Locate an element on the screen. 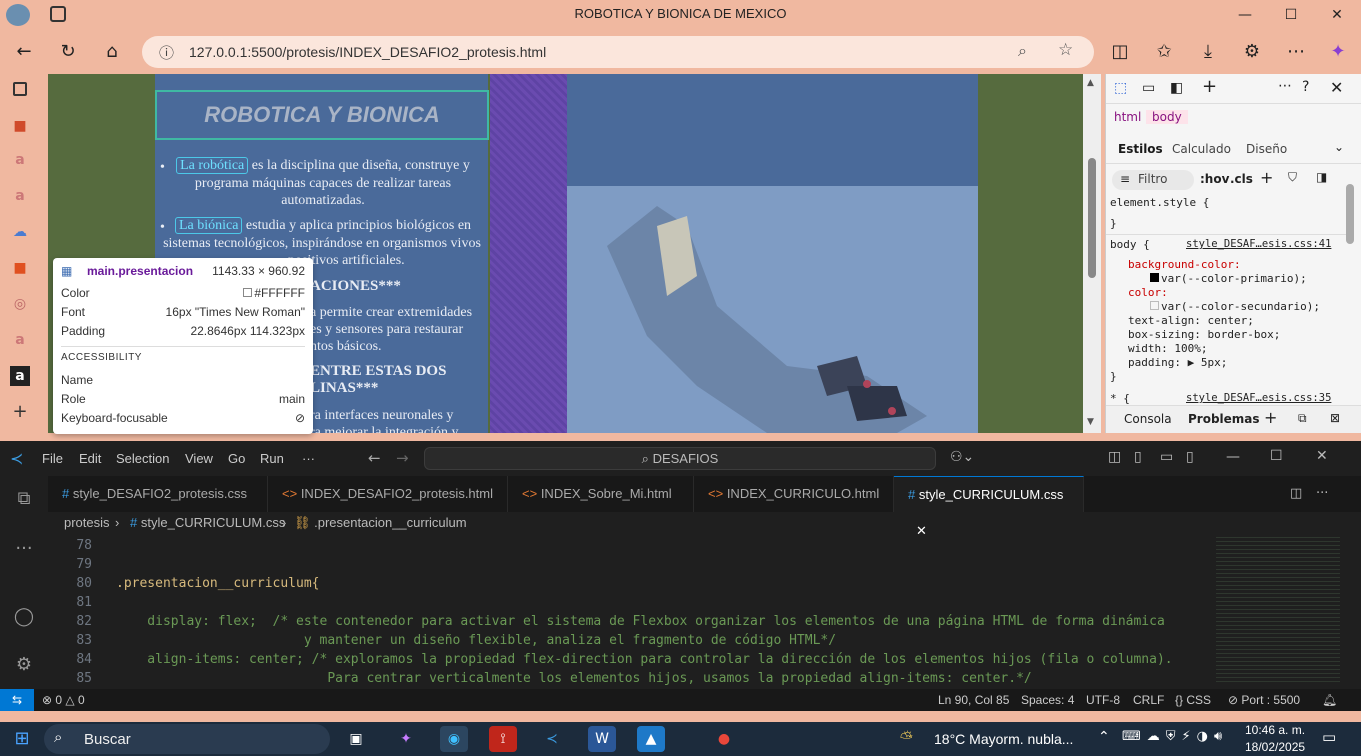 This screenshot has width=1361, height=756. zoom-icon: ⌕ is located at coordinates (1022, 51).